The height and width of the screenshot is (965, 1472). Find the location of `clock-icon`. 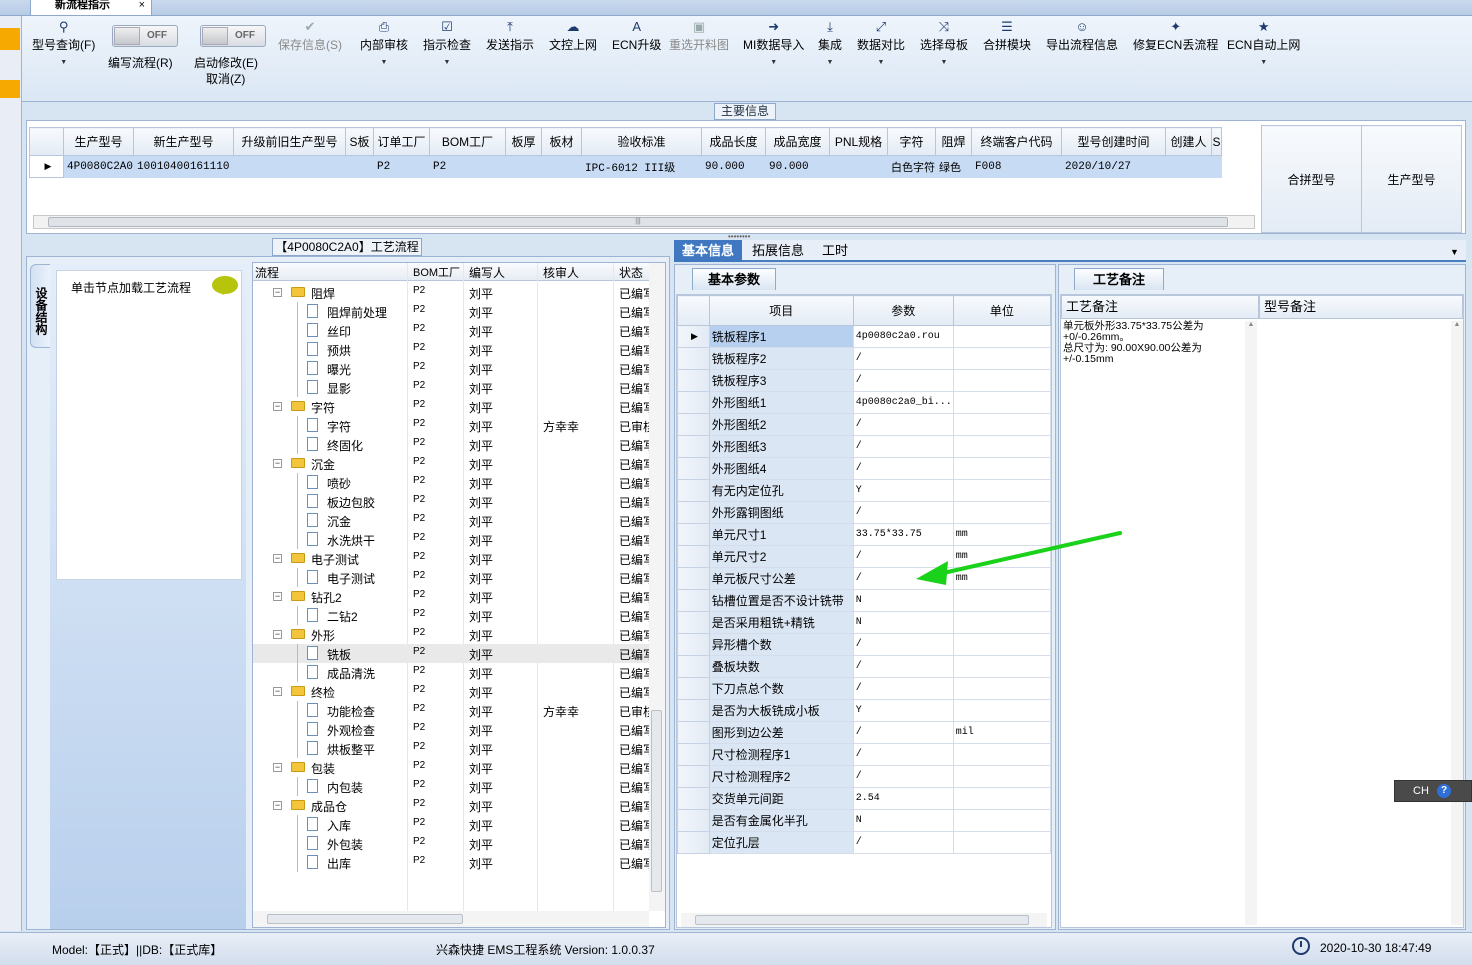

clock-icon is located at coordinates (1301, 946).